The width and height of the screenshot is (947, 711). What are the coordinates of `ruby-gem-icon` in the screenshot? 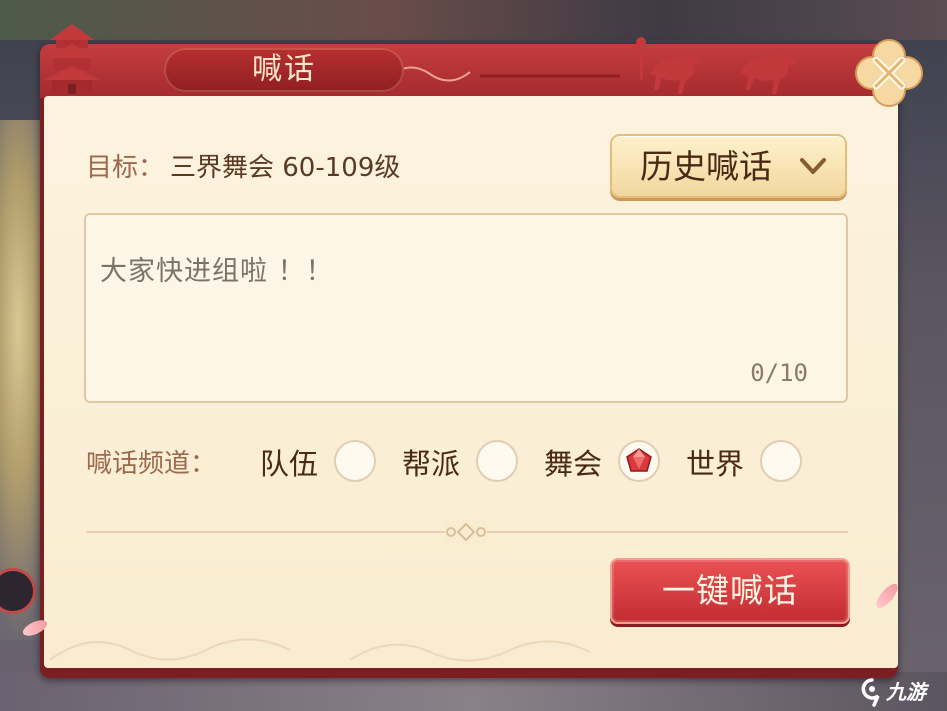 It's located at (639, 460).